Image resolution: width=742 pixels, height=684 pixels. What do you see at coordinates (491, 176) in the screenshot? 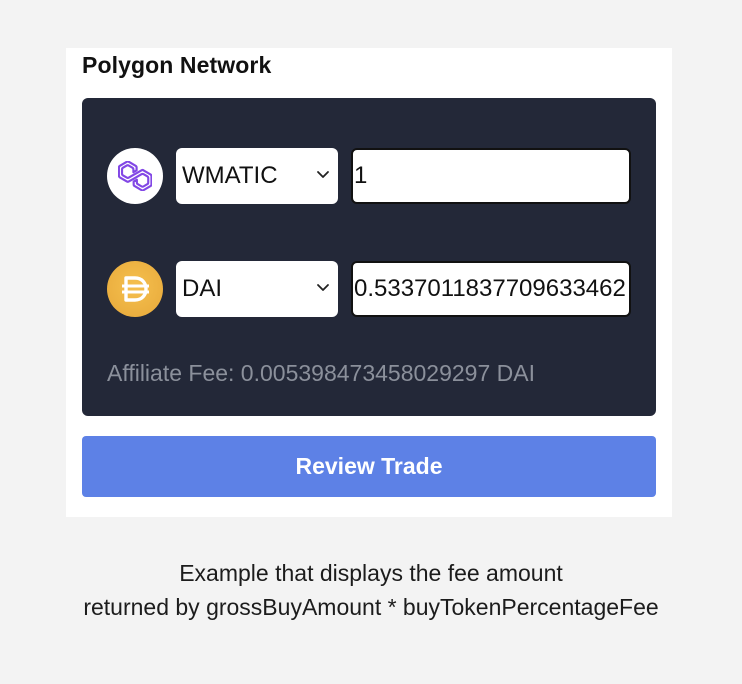
I see `sell-amount-input` at bounding box center [491, 176].